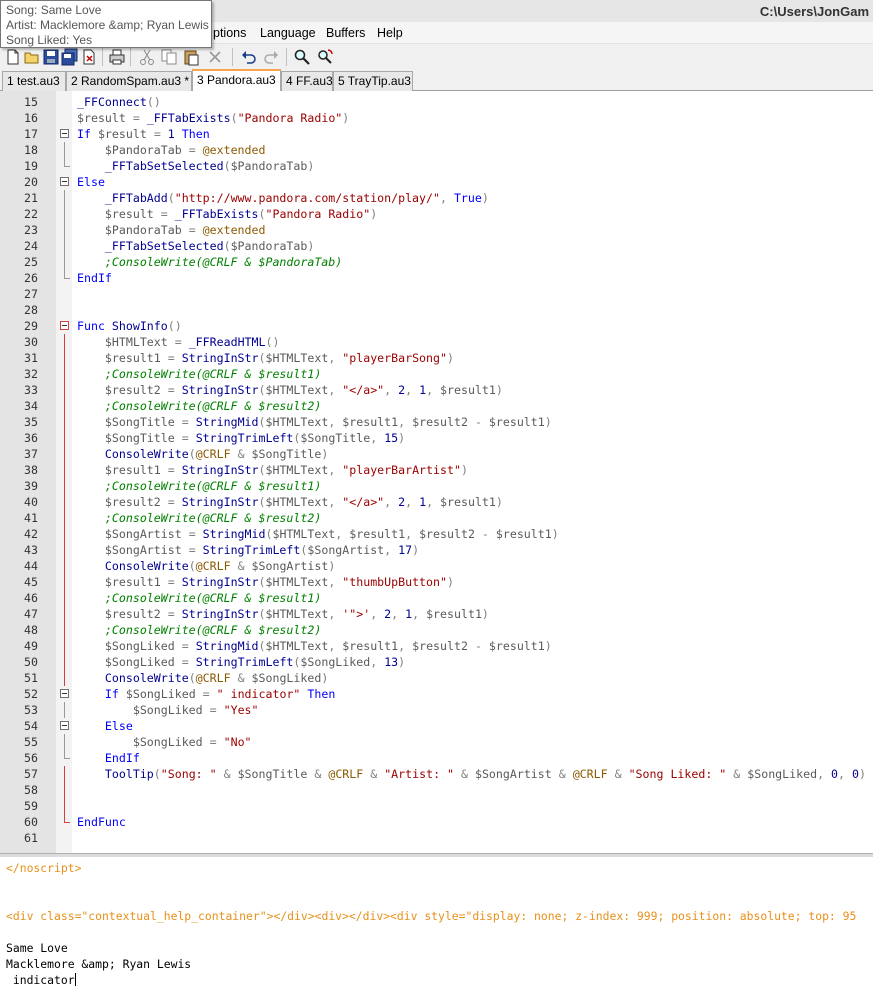  I want to click on line-number: 43, so click(31, 550).